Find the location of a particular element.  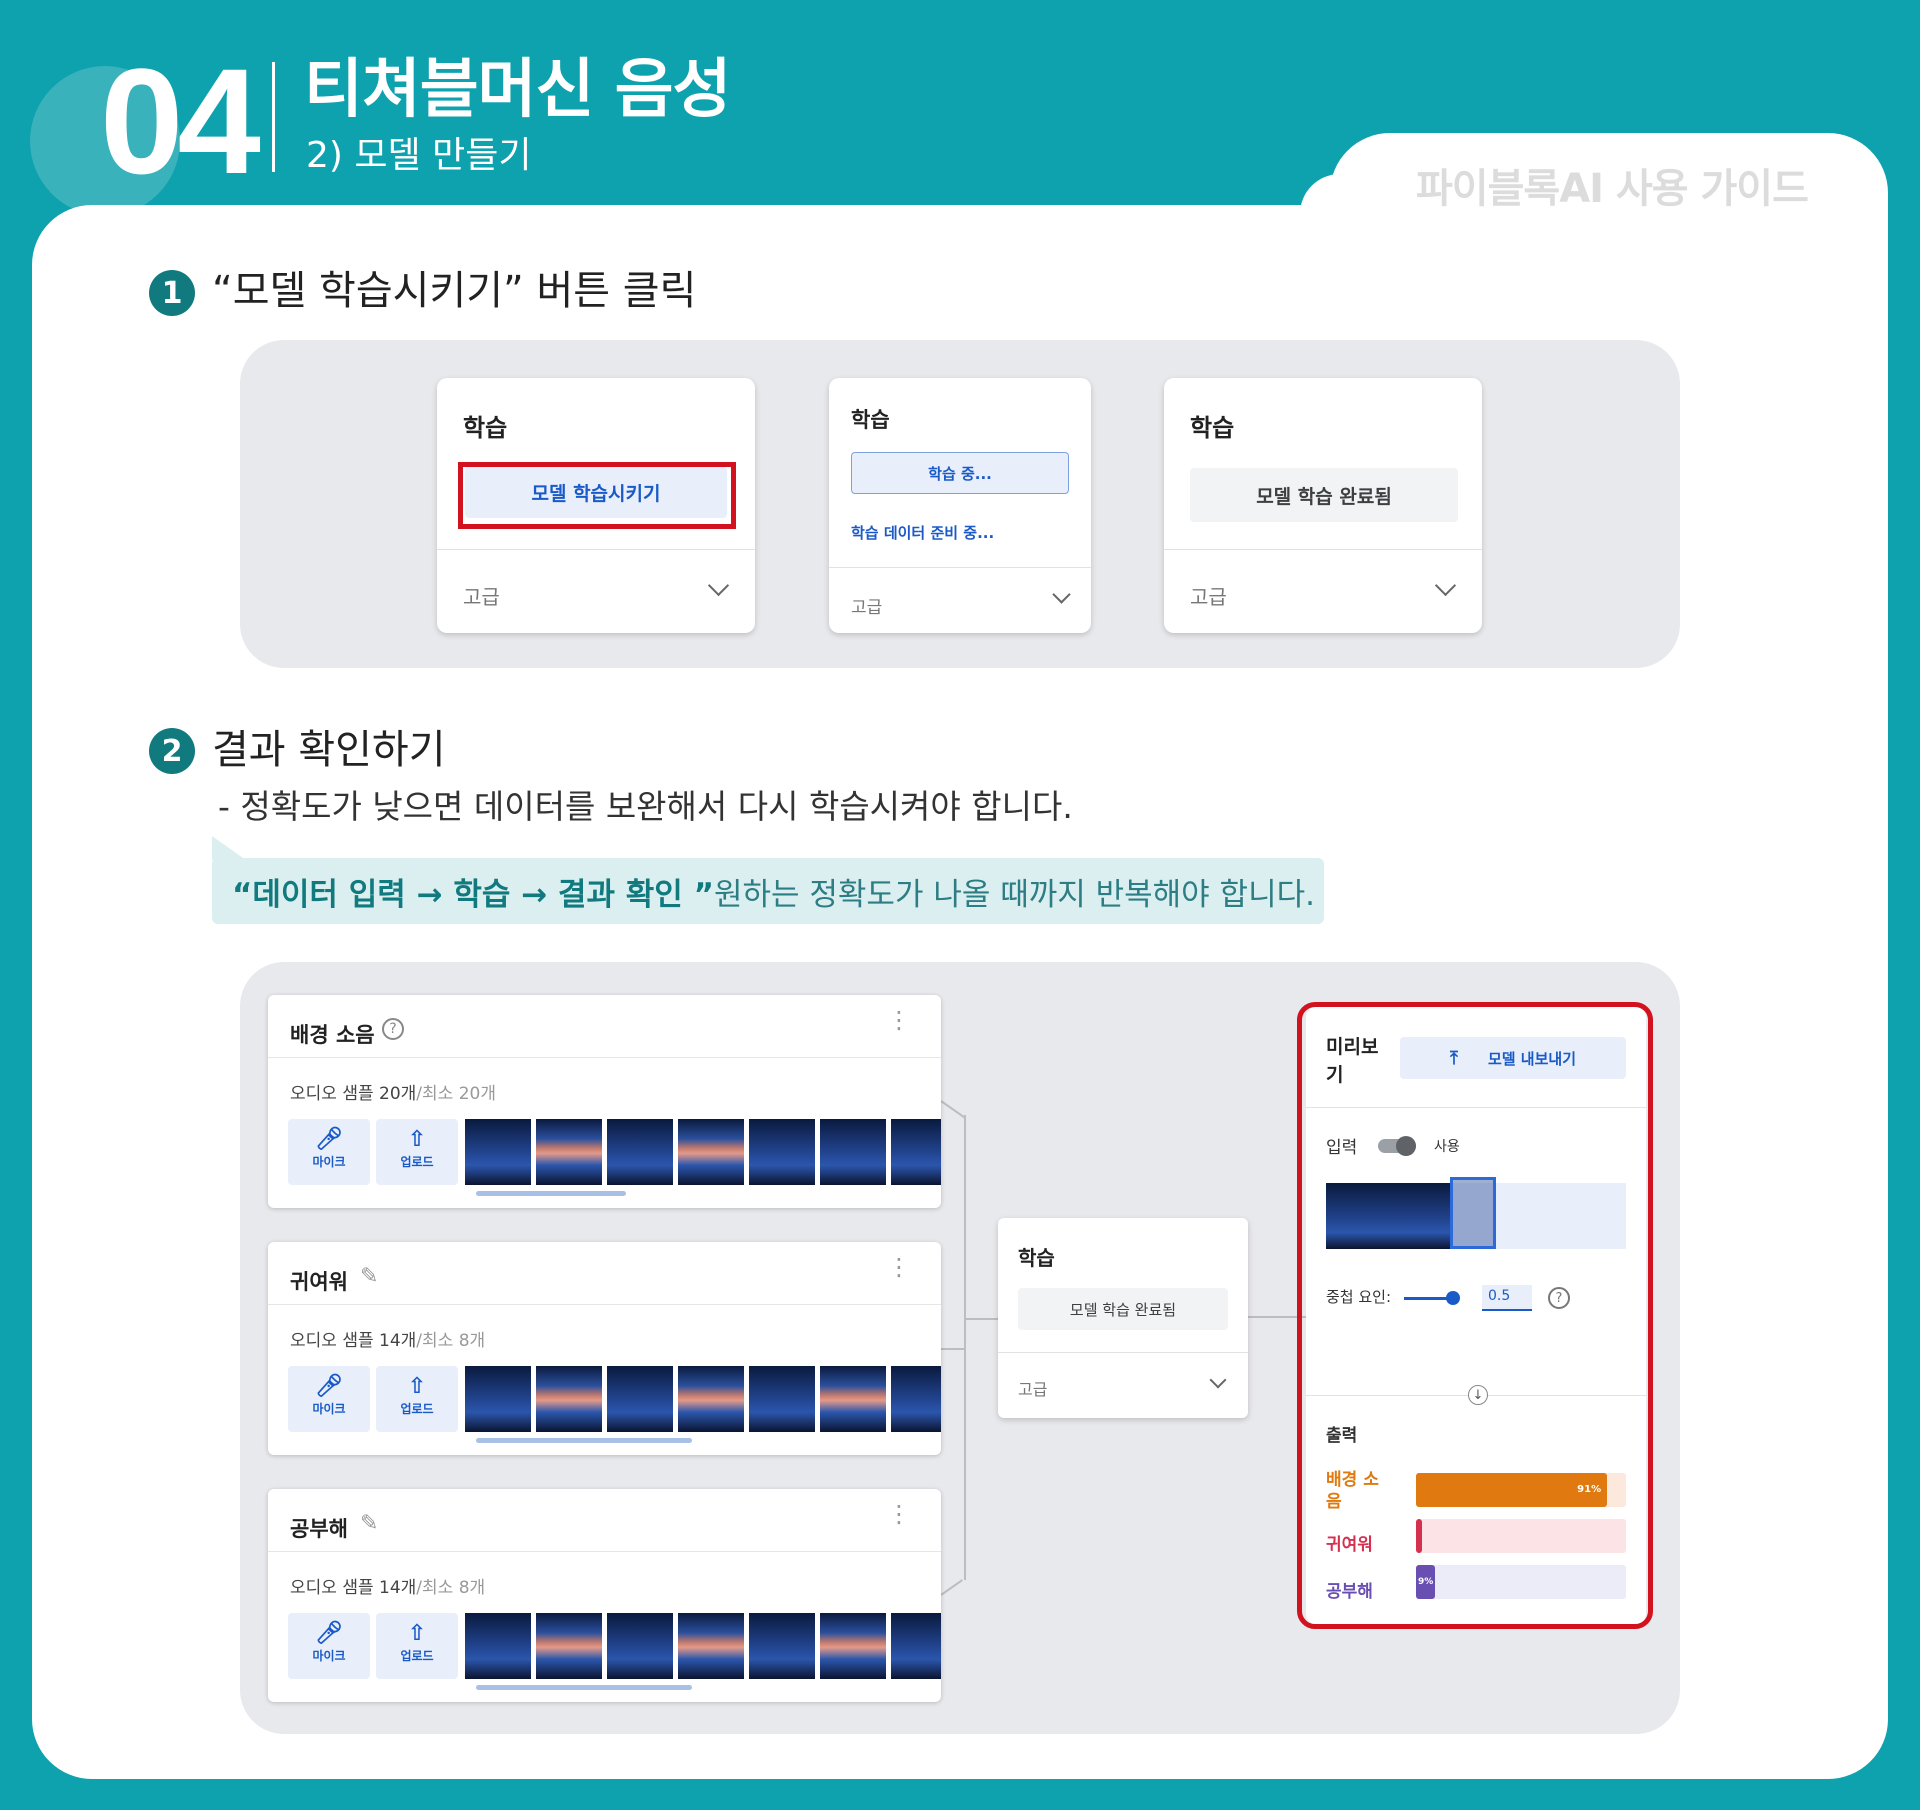

page-subtitle: 2) 모델 만들기 is located at coordinates (419, 155).